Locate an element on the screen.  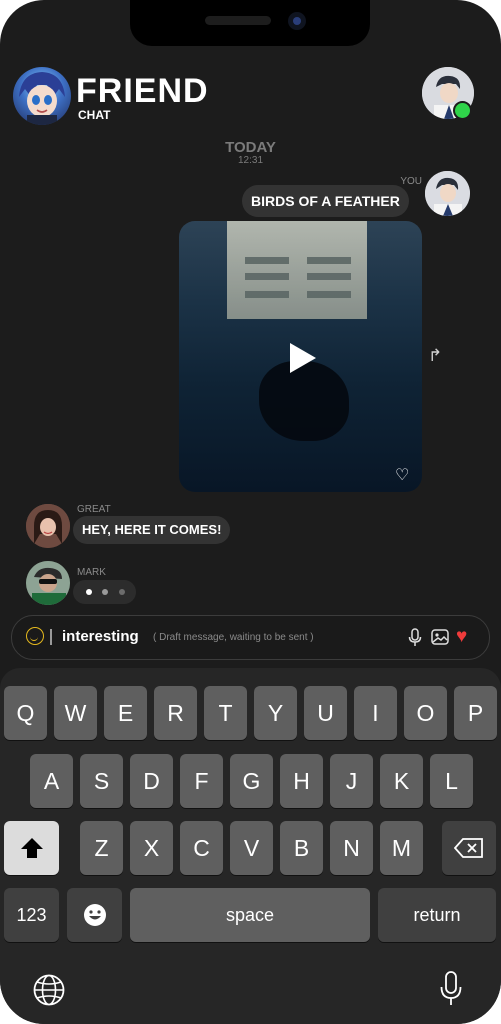
key-d: D is located at coordinates (151, 781).